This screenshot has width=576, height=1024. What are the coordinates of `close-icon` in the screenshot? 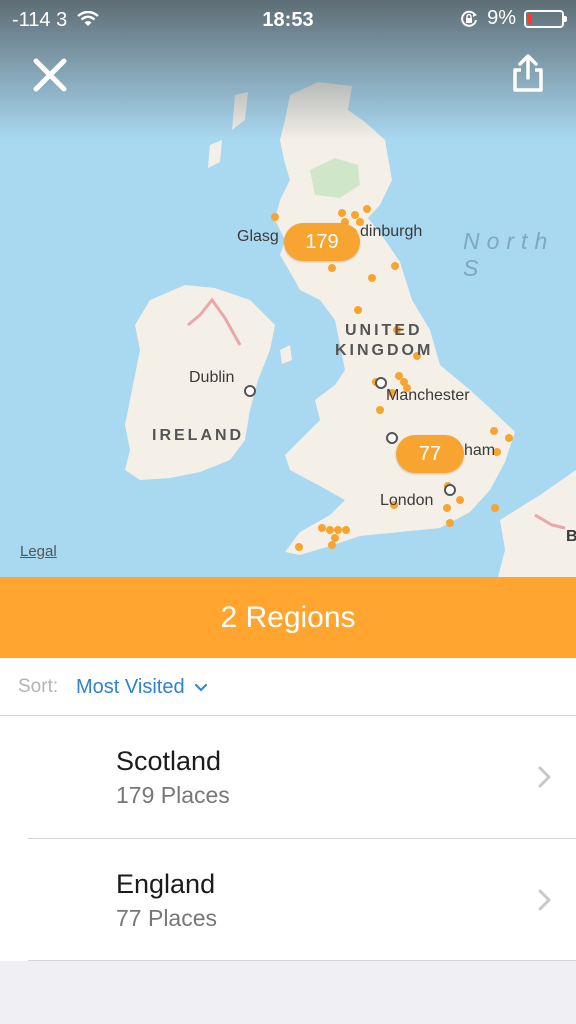 It's located at (50, 75).